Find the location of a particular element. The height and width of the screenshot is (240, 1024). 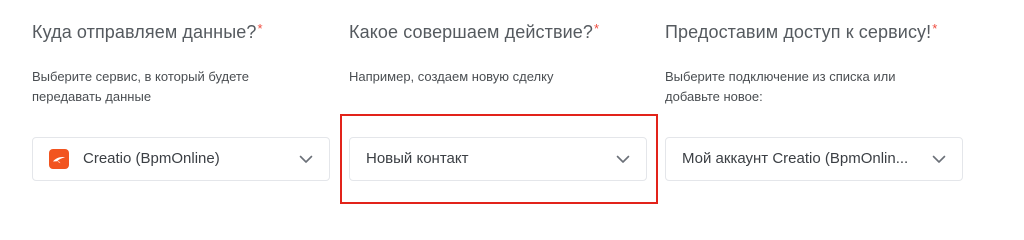

step-hint: Например, создаем новую сделку is located at coordinates (451, 76).